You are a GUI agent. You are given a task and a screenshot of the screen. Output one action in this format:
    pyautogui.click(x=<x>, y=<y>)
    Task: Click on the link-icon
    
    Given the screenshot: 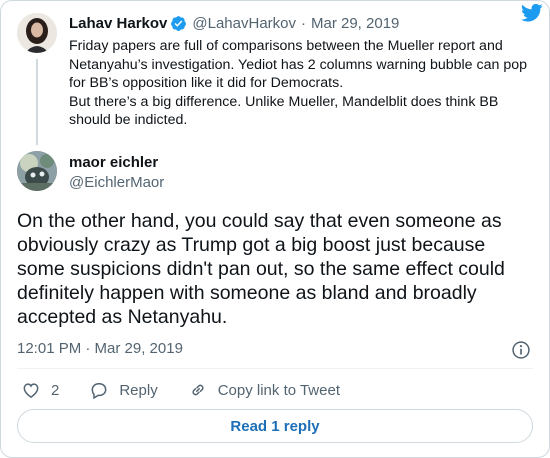 What is the action you would take?
    pyautogui.click(x=198, y=390)
    